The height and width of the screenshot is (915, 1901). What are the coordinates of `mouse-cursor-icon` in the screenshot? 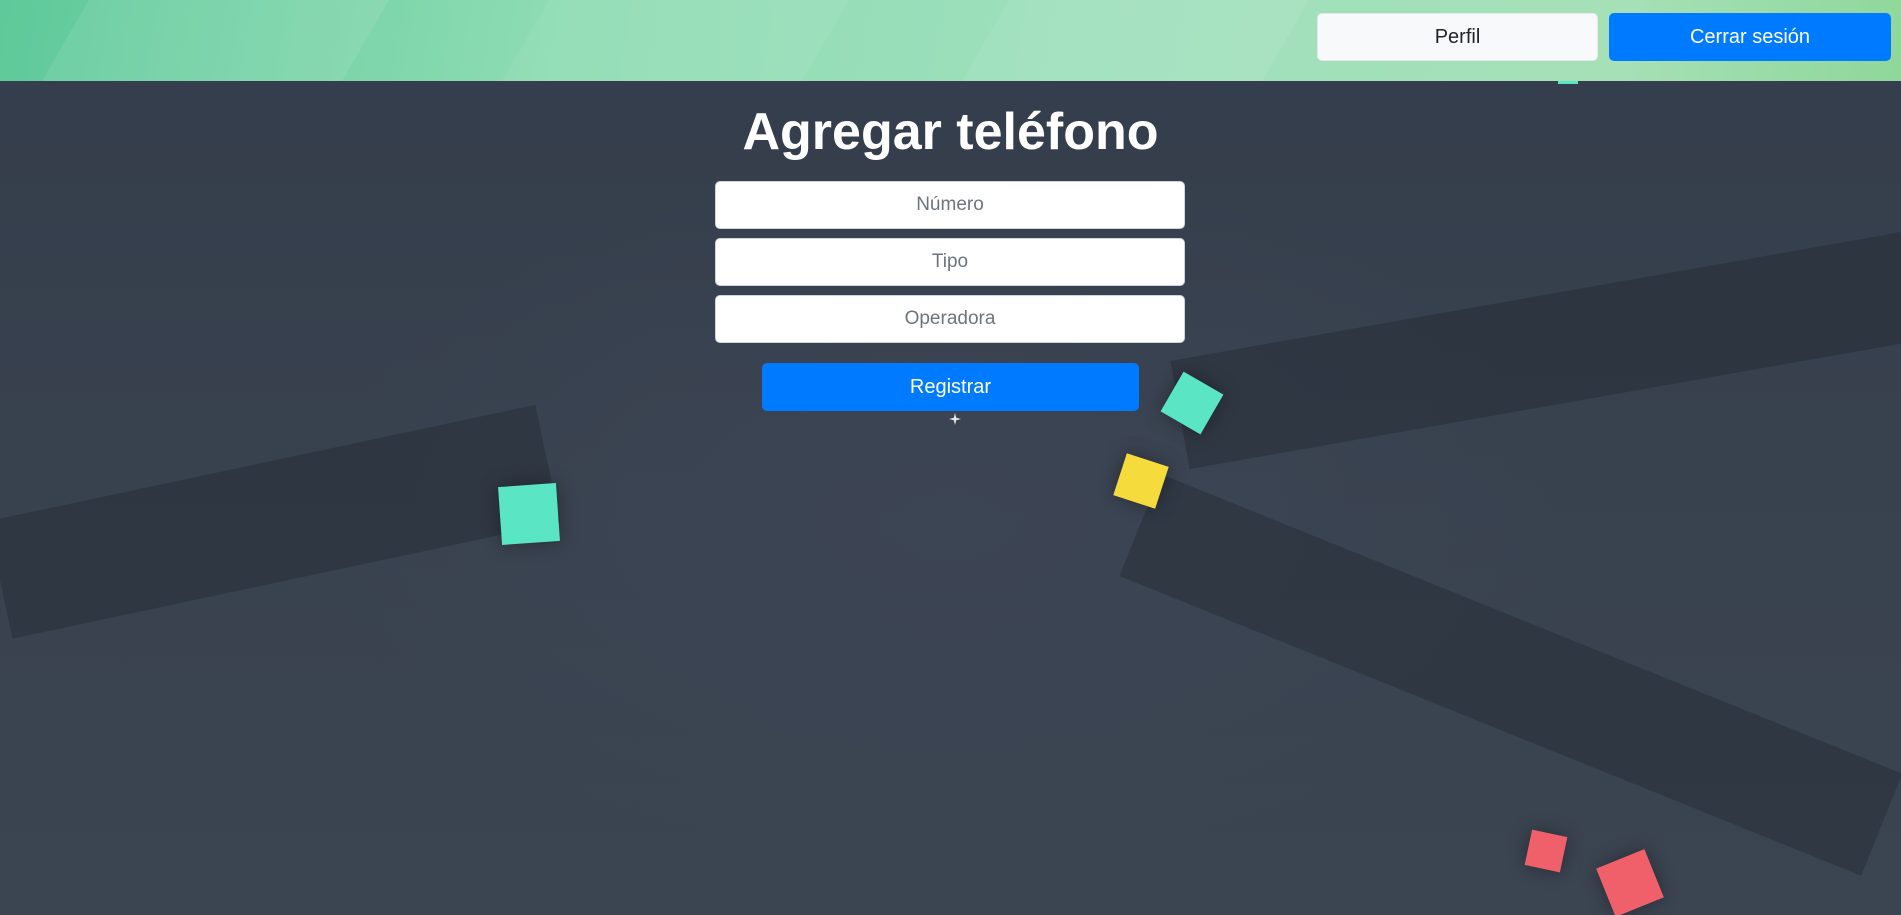 It's located at (955, 419).